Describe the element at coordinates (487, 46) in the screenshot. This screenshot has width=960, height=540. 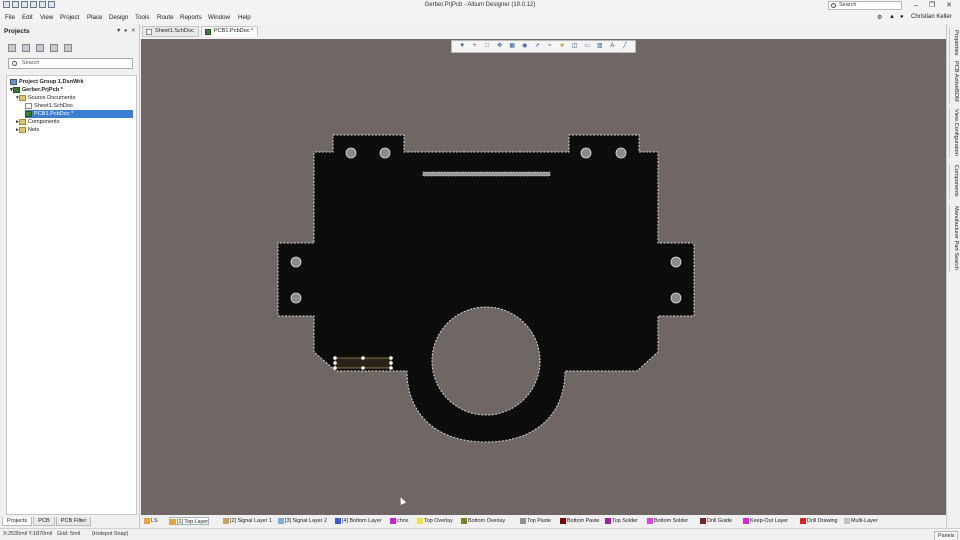
I see `select-rect-icon: □` at that location.